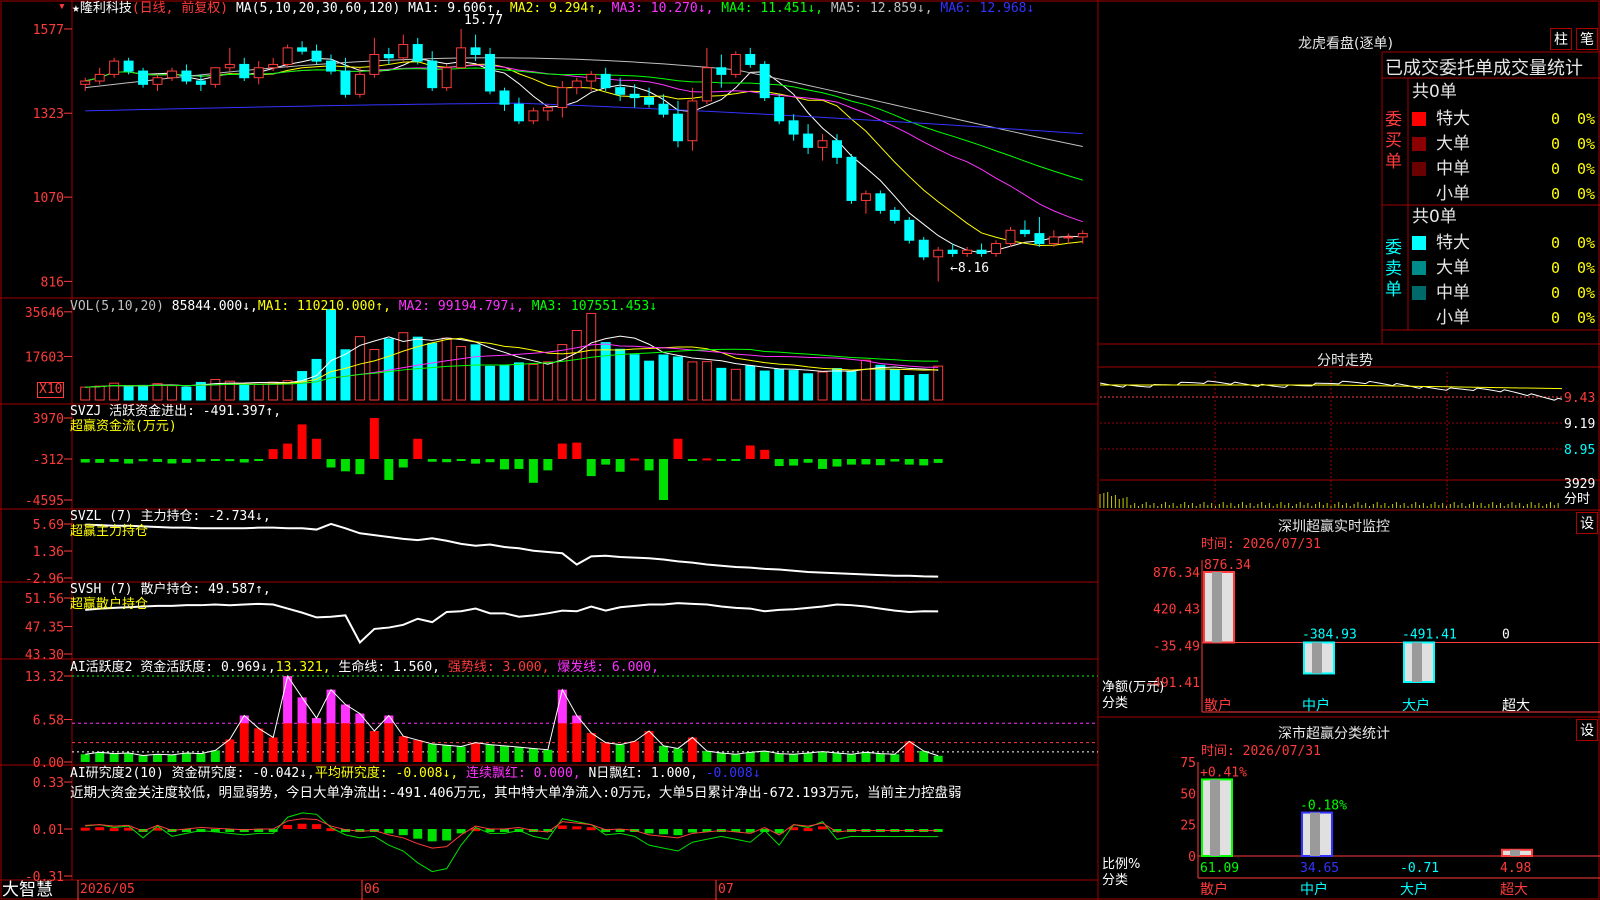 This screenshot has height=900, width=1600. Describe the element at coordinates (1506, 169) in the screenshot. I see `buy-row-2: 中单 0 0%` at that location.